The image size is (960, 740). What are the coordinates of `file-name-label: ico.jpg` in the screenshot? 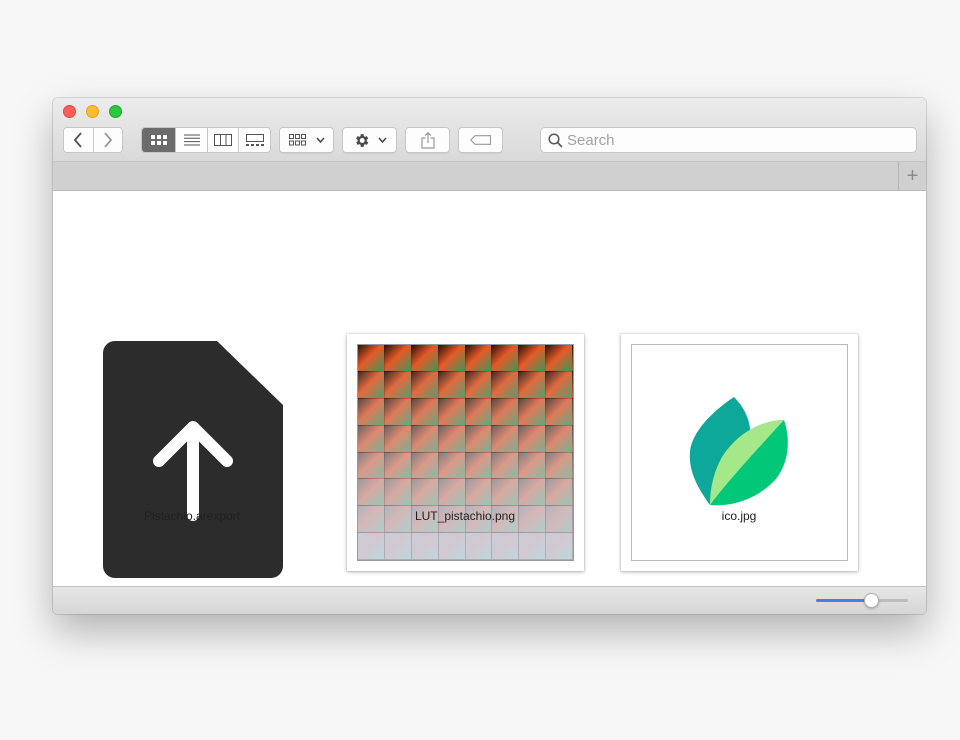 It's located at (739, 516).